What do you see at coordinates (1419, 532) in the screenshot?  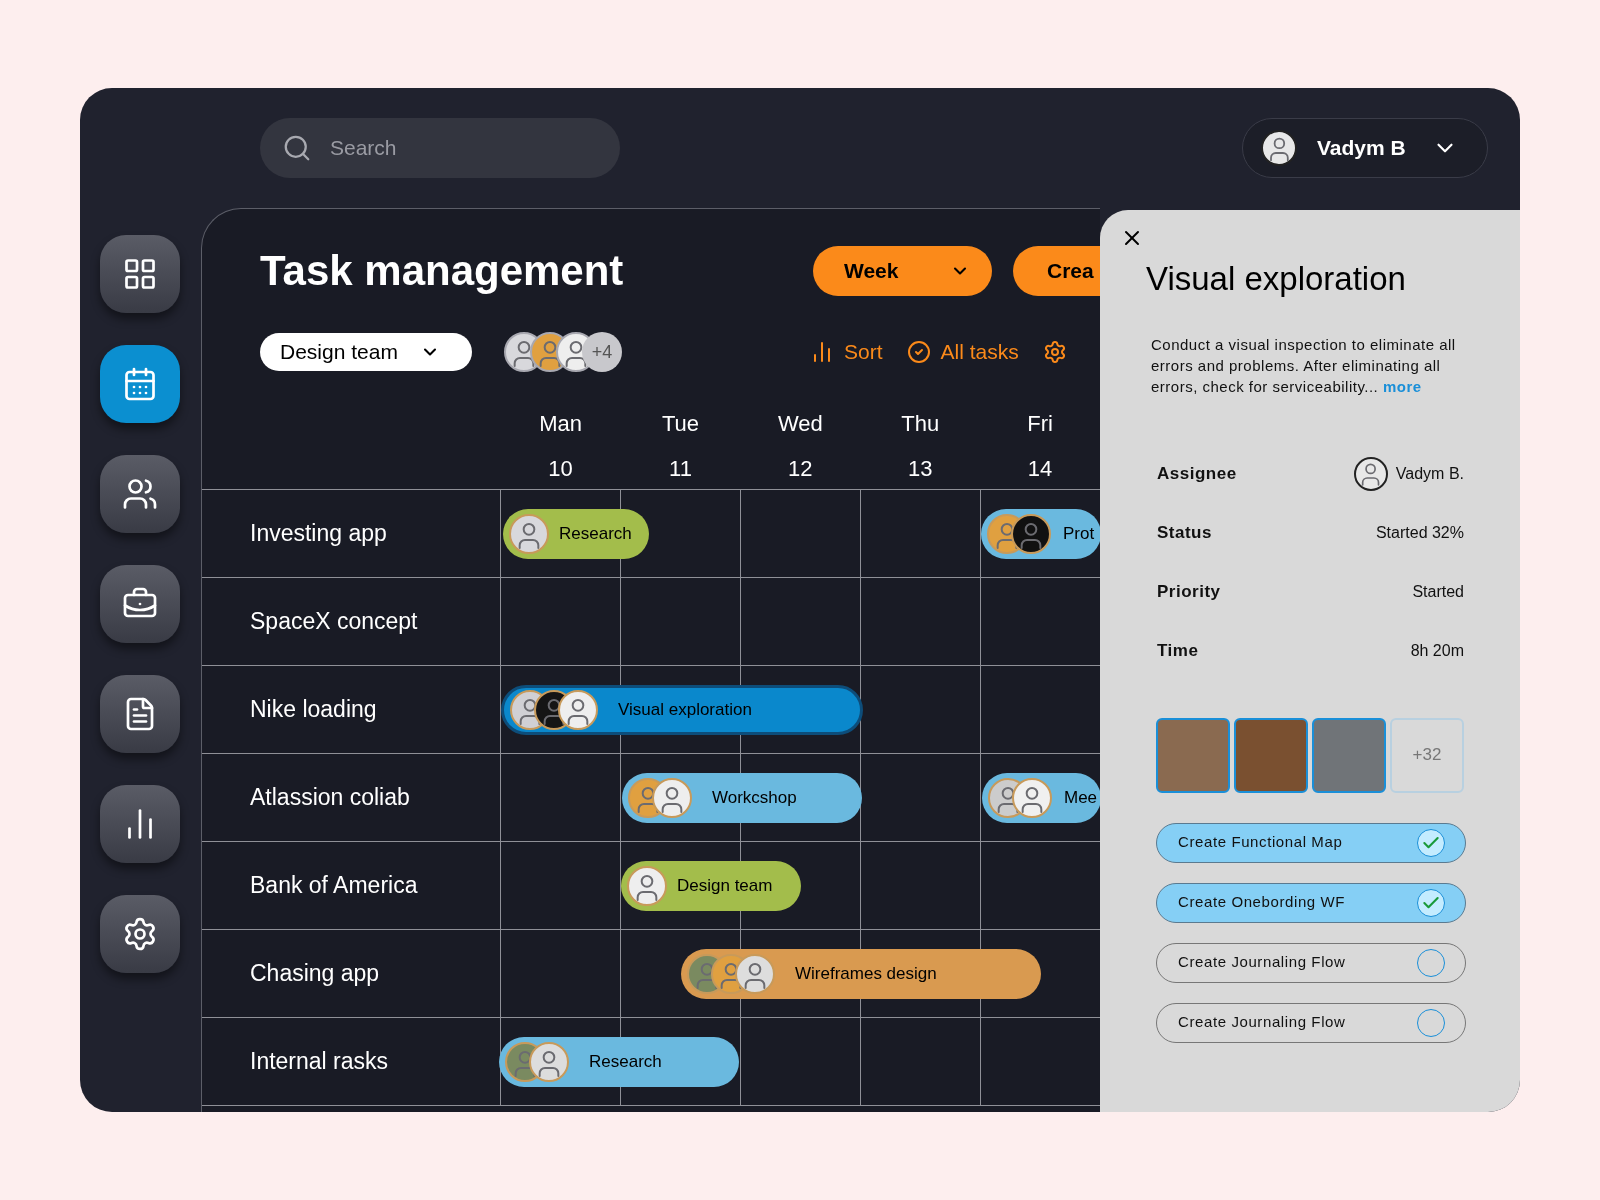 I see `field-value: Started 32%` at bounding box center [1419, 532].